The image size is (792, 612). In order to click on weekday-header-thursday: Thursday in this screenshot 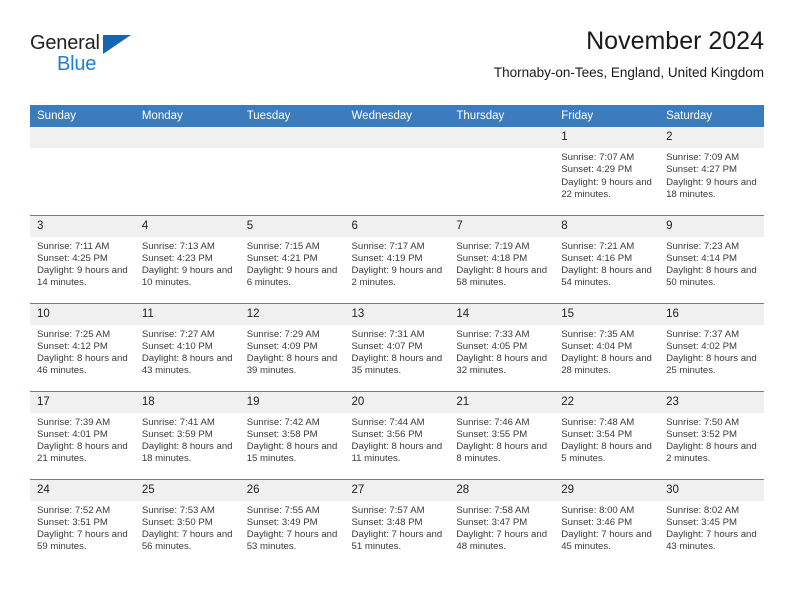, I will do `click(502, 116)`.